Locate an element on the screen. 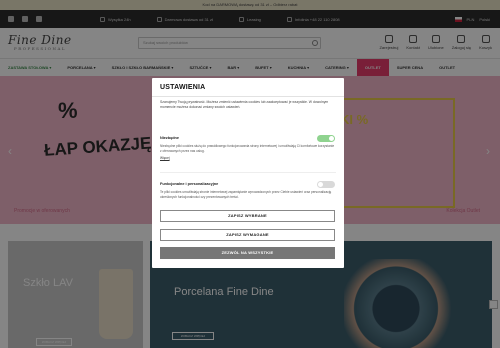 Image resolution: width=500 pixels, height=348 pixels. modal-divider is located at coordinates (248, 96).